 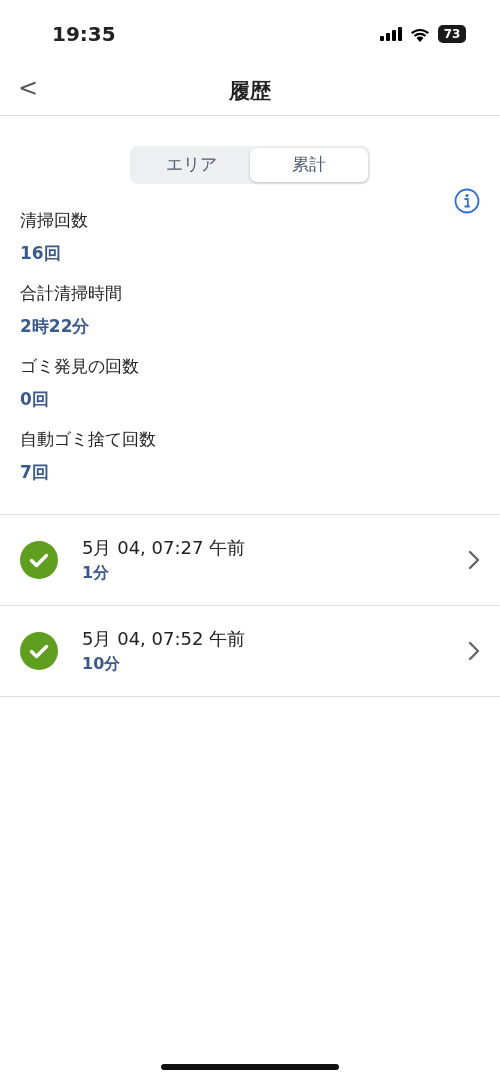 I want to click on stat-label: 自動ゴミ捨て回数, so click(x=88, y=439).